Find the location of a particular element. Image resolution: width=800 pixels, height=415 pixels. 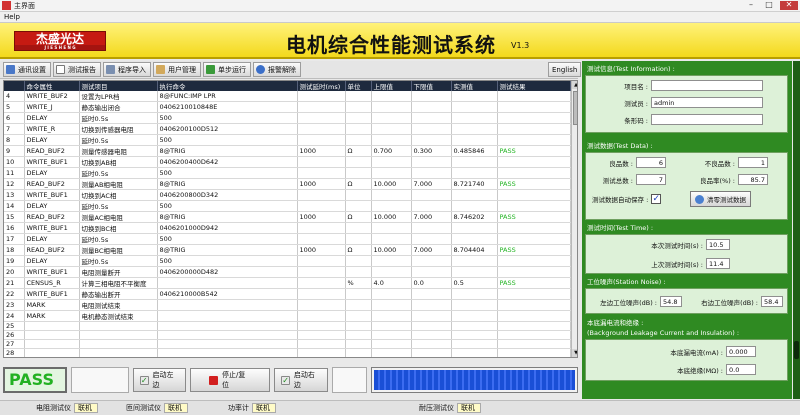

menu-bar: Help is located at coordinates (400, 17).